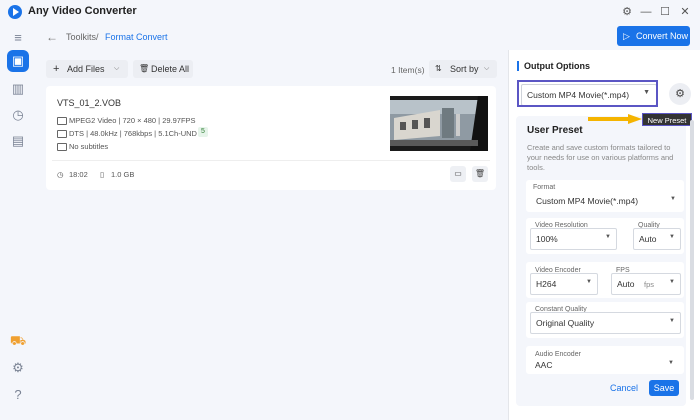  I want to click on fps-select: Auto fps ▼, so click(646, 284).